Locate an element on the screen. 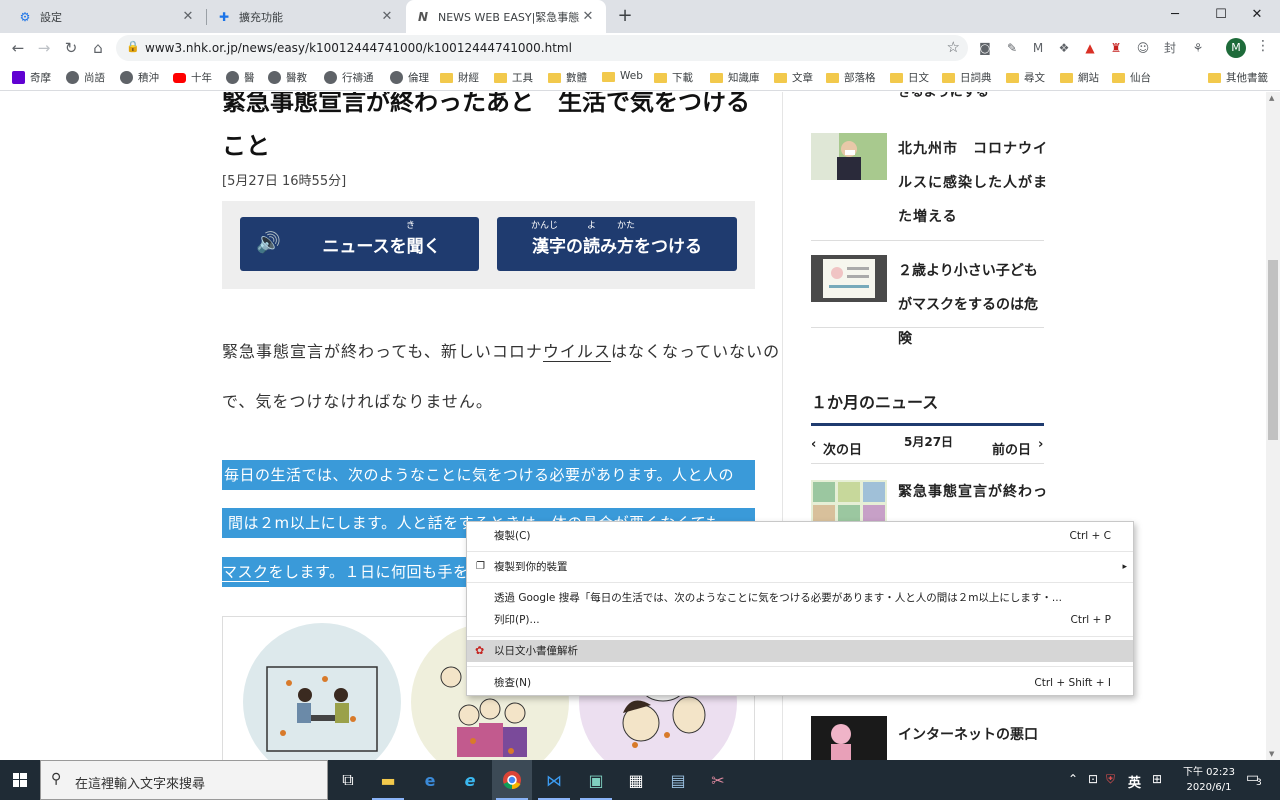 The height and width of the screenshot is (803, 1280). terminal-icon: ▣ is located at coordinates (596, 780).